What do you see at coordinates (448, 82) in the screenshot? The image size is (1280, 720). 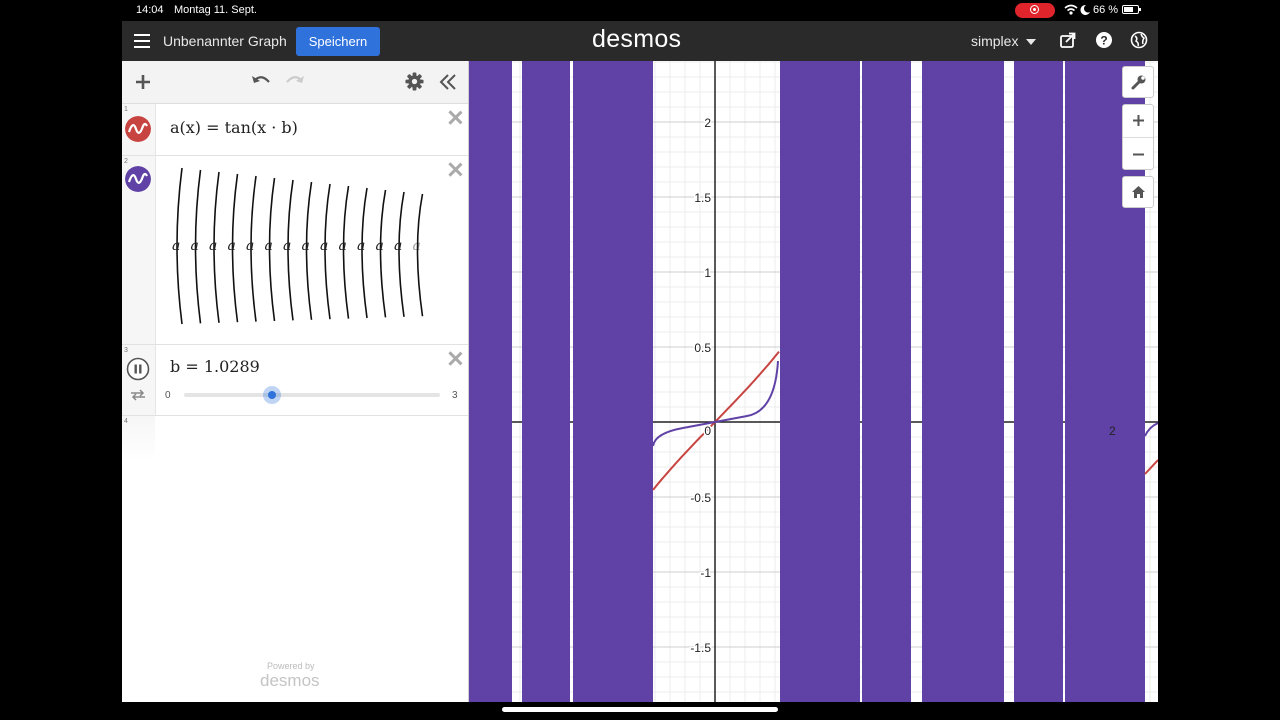 I see `collapse-panel-icon` at bounding box center [448, 82].